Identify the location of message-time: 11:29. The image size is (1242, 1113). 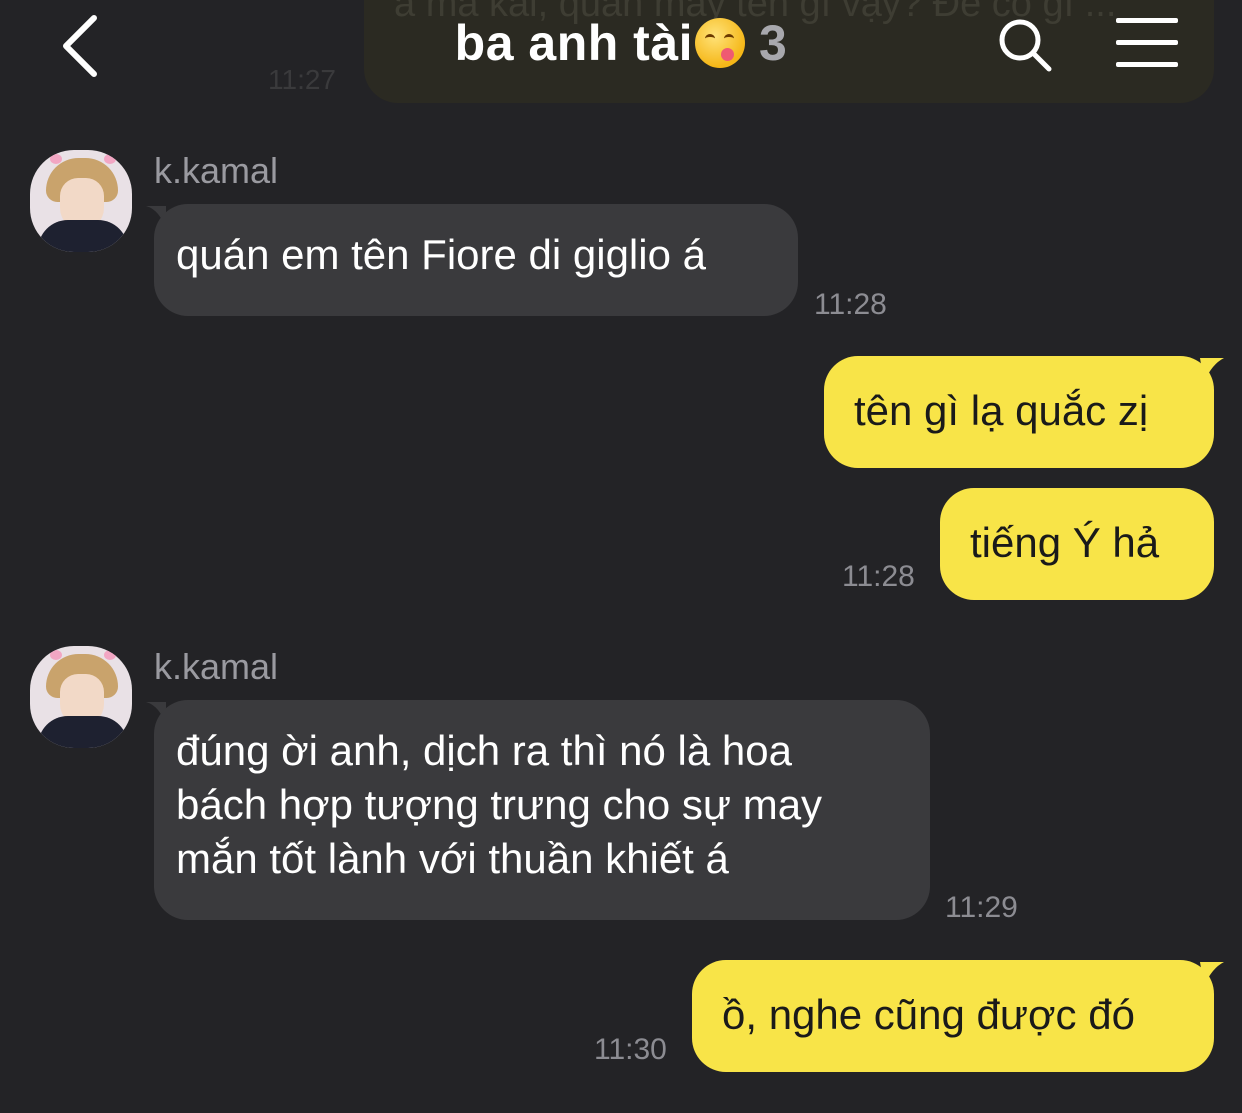
(981, 907).